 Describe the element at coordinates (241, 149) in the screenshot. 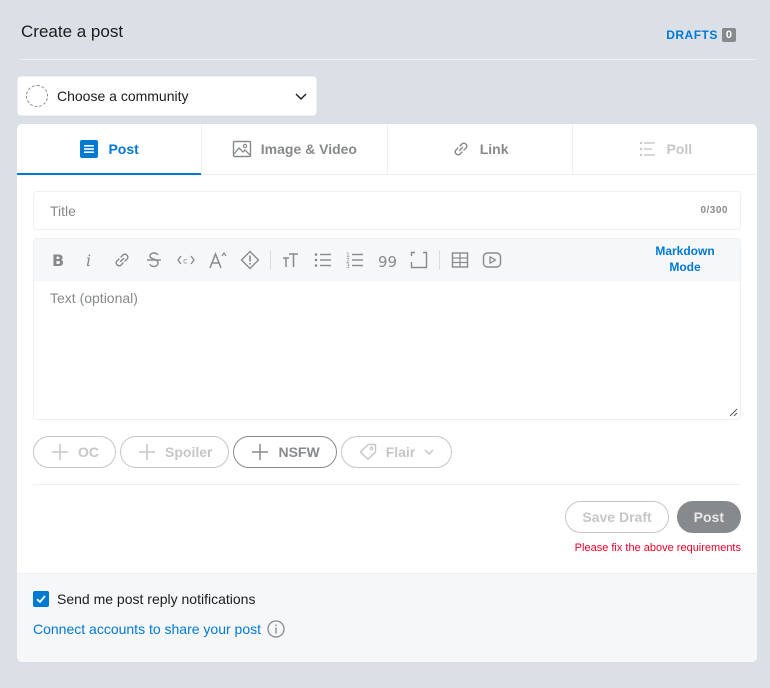

I see `image-icon` at that location.